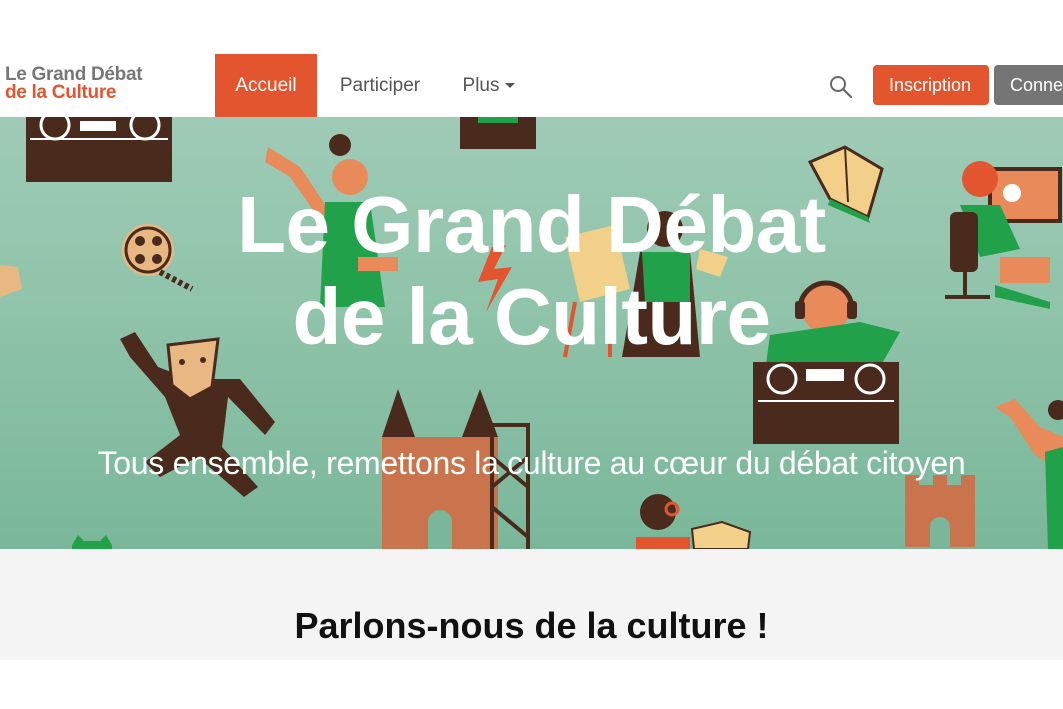  What do you see at coordinates (92, 542) in the screenshot?
I see `pixel-creature-illustration` at bounding box center [92, 542].